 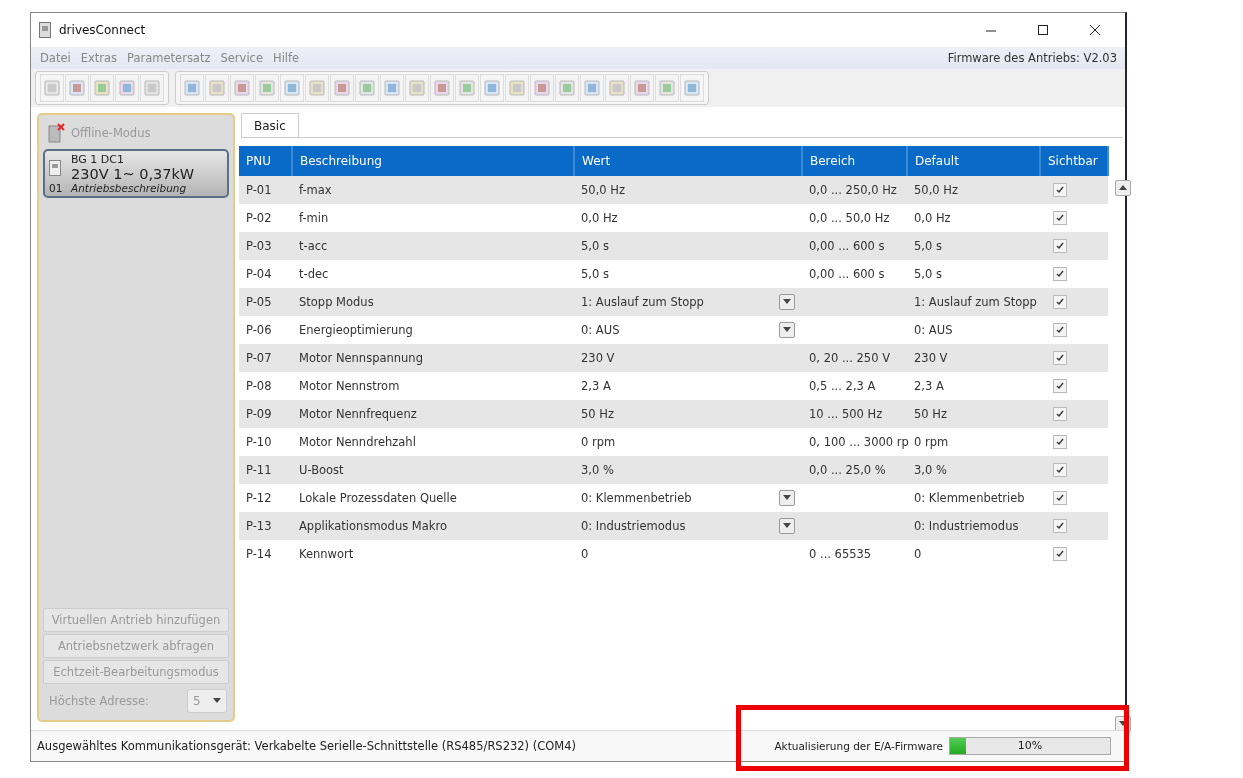 What do you see at coordinates (433, 386) in the screenshot?
I see `table-cell: Motor Nennstrom` at bounding box center [433, 386].